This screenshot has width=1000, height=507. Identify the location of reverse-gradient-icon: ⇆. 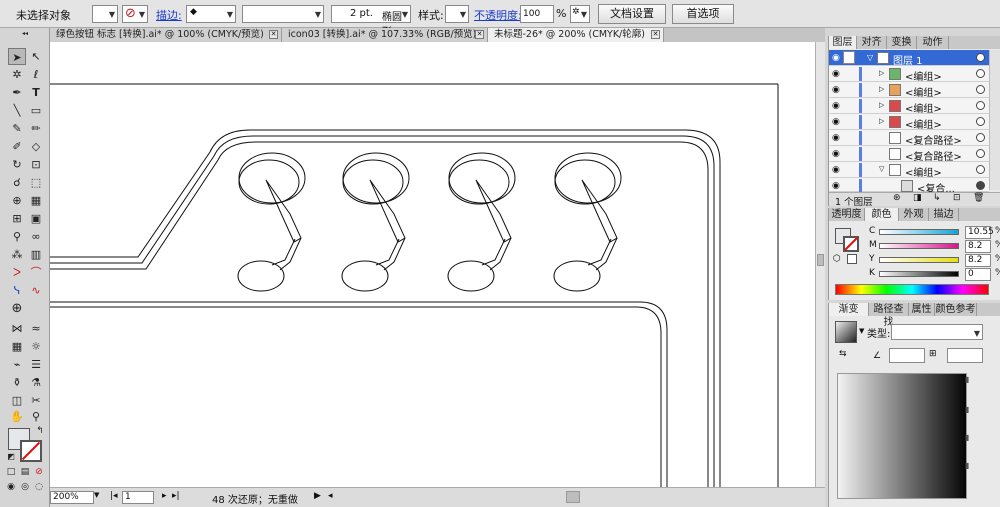
(843, 354).